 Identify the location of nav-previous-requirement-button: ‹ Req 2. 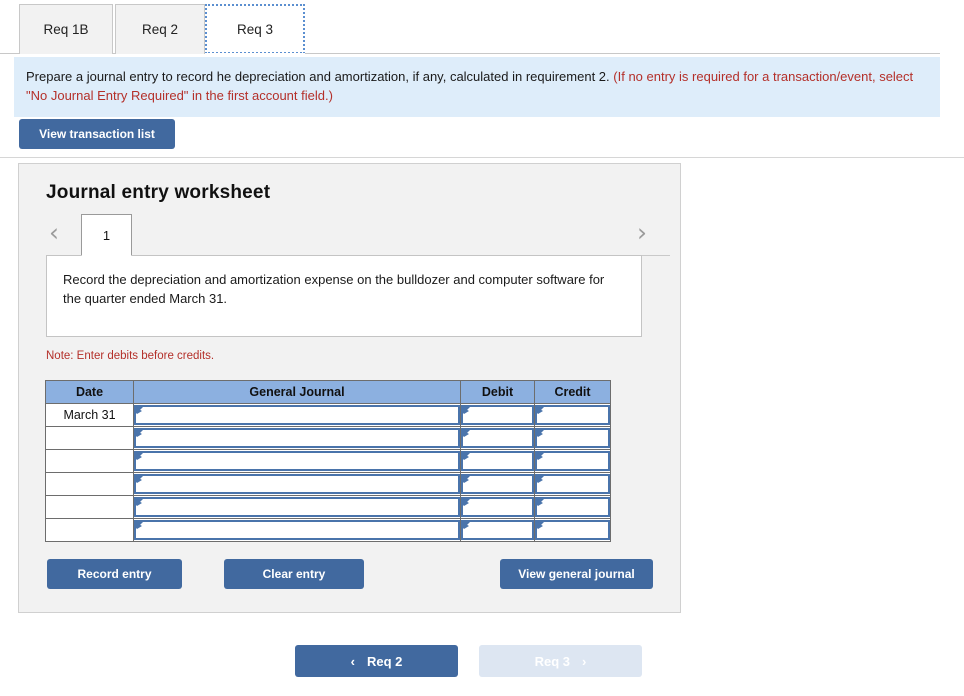
(376, 661).